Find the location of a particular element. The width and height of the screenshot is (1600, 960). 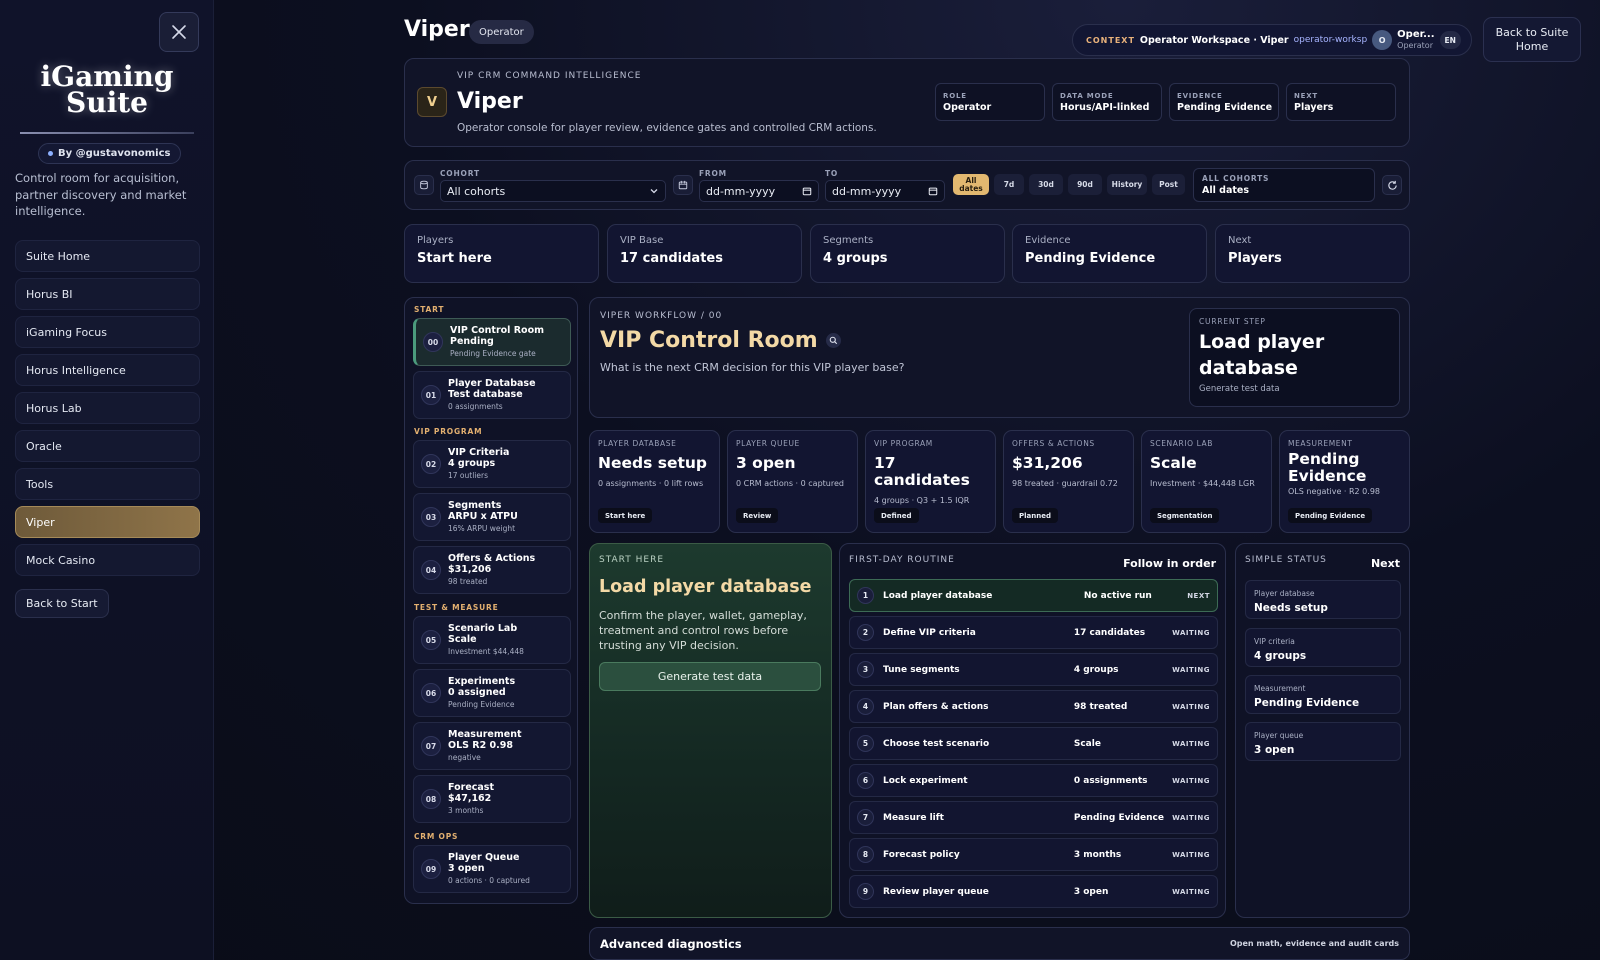

range-chip-7d: 7d is located at coordinates (1009, 184).